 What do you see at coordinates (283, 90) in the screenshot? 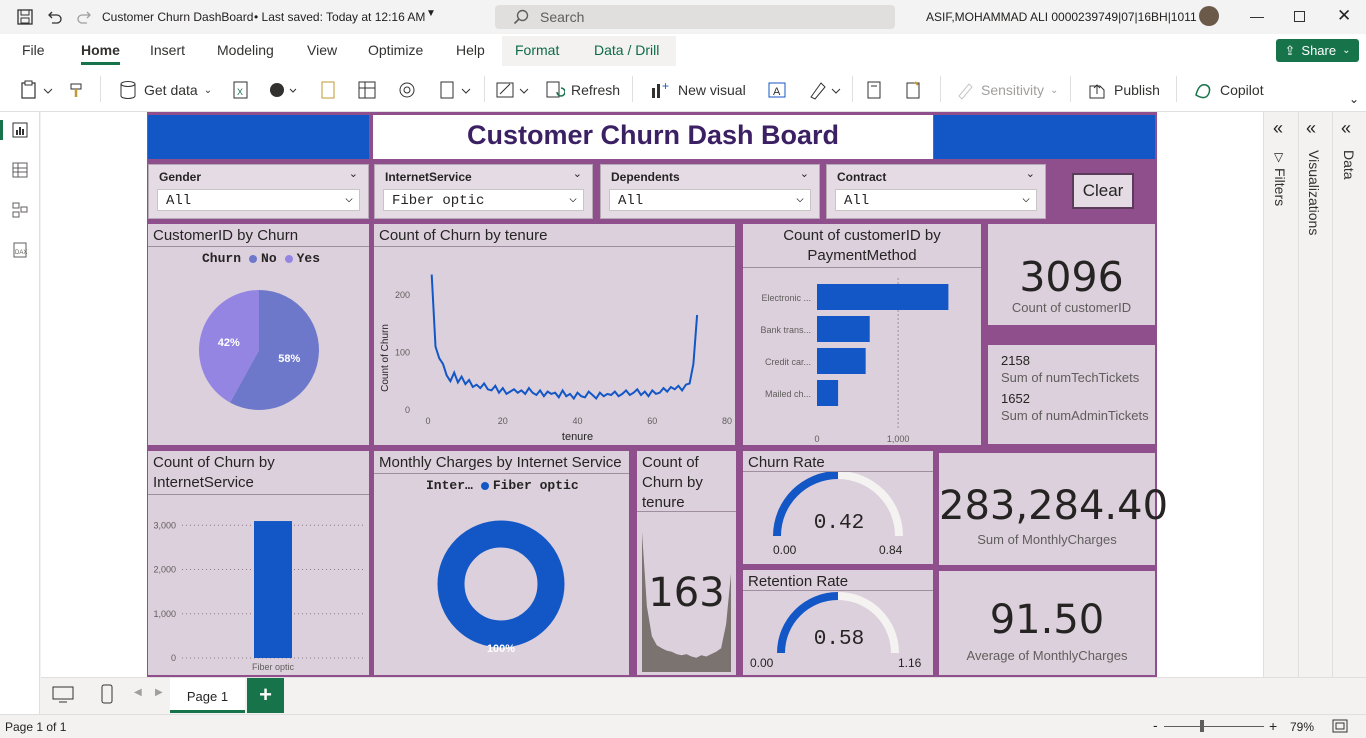
I see `onelake-icon` at bounding box center [283, 90].